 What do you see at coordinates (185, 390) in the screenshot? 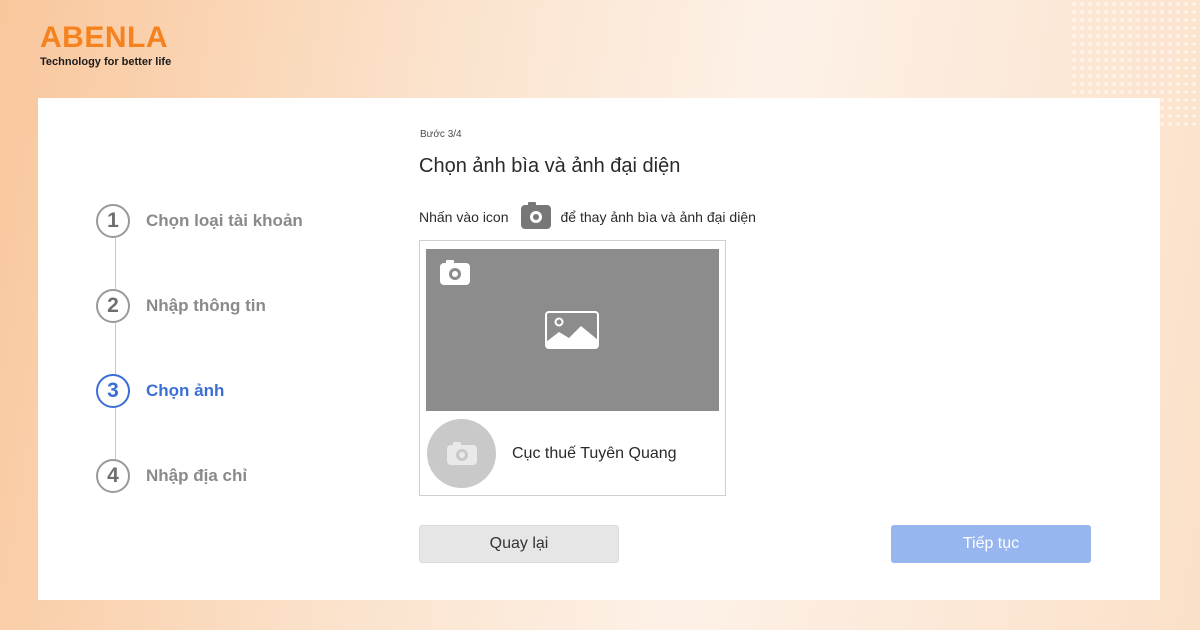
I see `step-label-3: Chọn ảnh` at bounding box center [185, 390].